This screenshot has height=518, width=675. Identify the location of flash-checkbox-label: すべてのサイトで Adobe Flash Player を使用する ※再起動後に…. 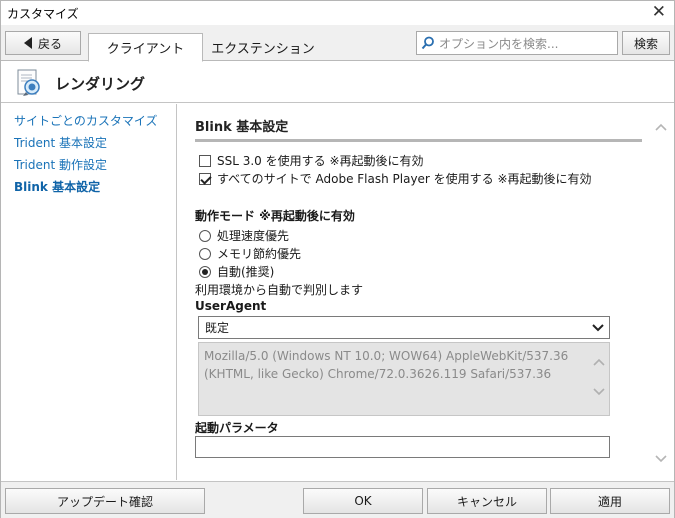
(404, 179).